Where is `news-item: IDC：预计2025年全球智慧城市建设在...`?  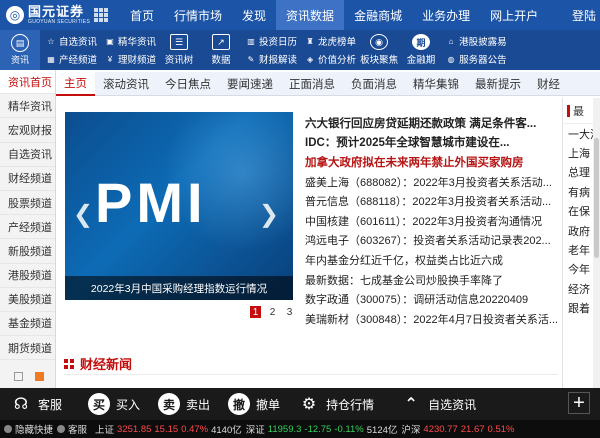 news-item: IDC：预计2025年全球智慧城市建设在... is located at coordinates (431, 143).